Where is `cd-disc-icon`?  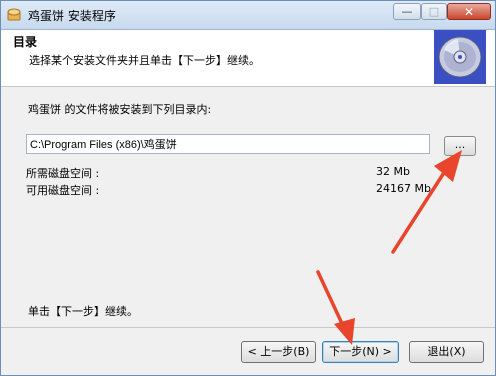 cd-disc-icon is located at coordinates (460, 57).